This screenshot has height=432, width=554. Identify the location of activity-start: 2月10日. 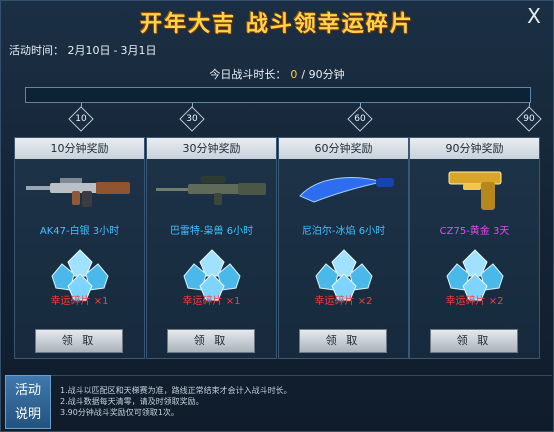
(89, 50).